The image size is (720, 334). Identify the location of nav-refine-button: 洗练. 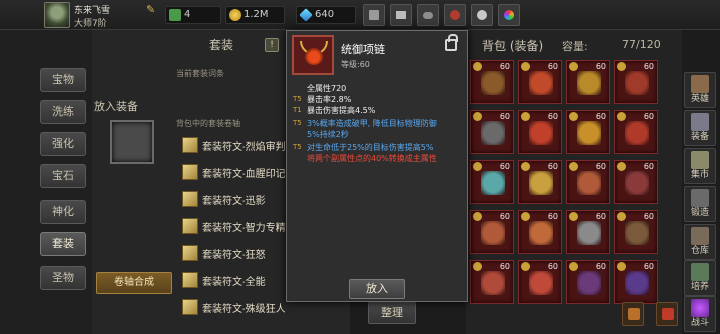
(63, 112).